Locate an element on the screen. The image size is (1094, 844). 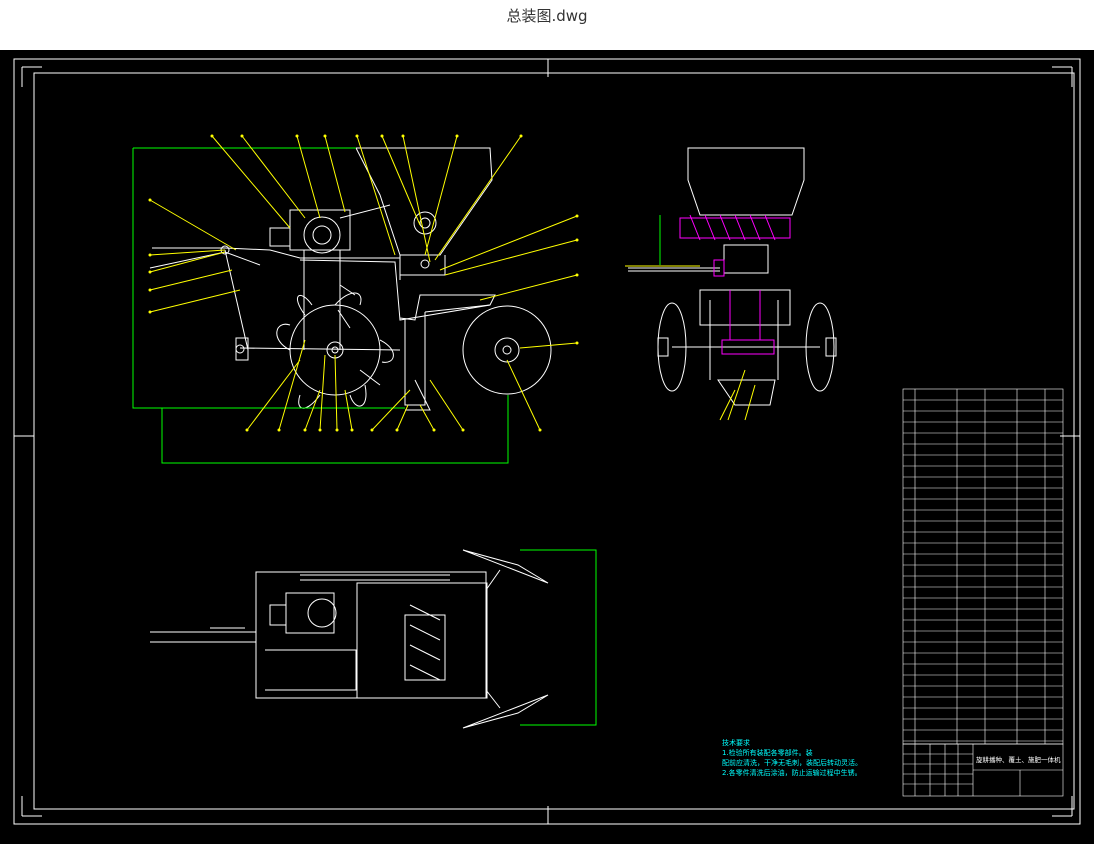
front-view is located at coordinates (350, 279).